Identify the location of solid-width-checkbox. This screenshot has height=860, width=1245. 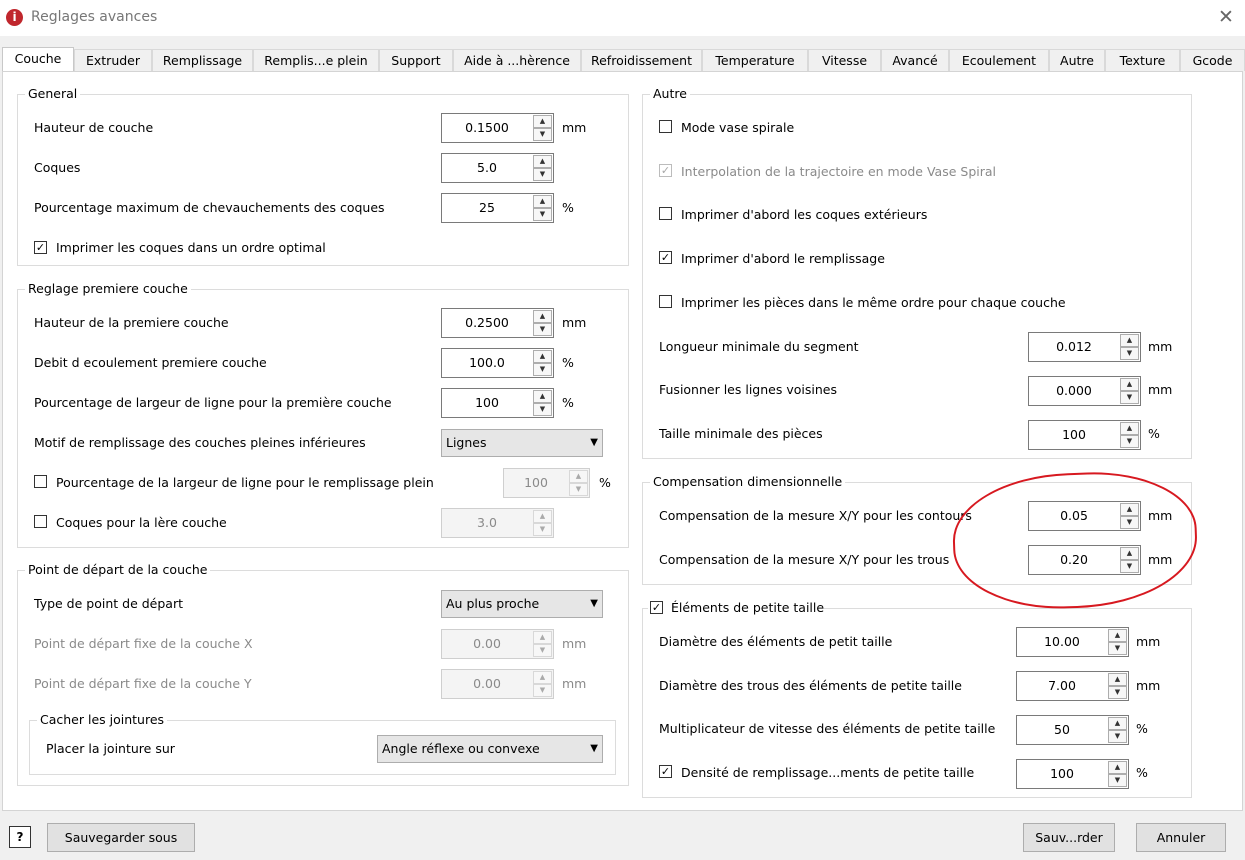
(40, 481).